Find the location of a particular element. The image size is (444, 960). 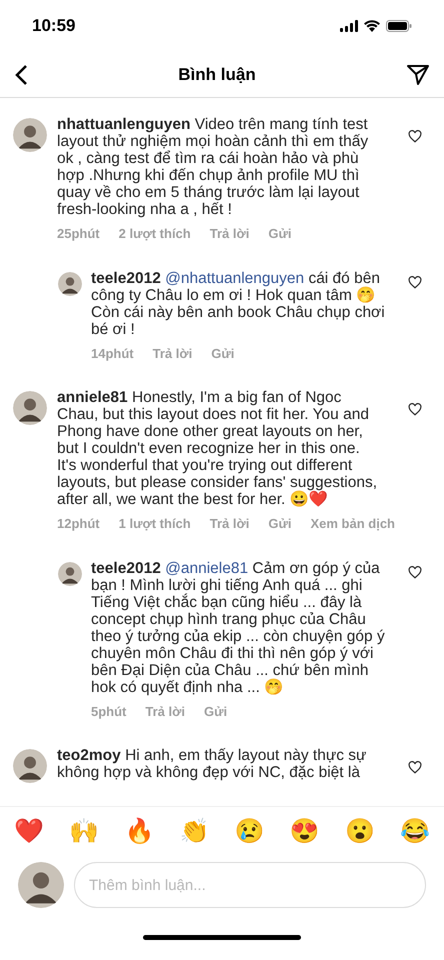

emoji-button: 😂 is located at coordinates (415, 832).